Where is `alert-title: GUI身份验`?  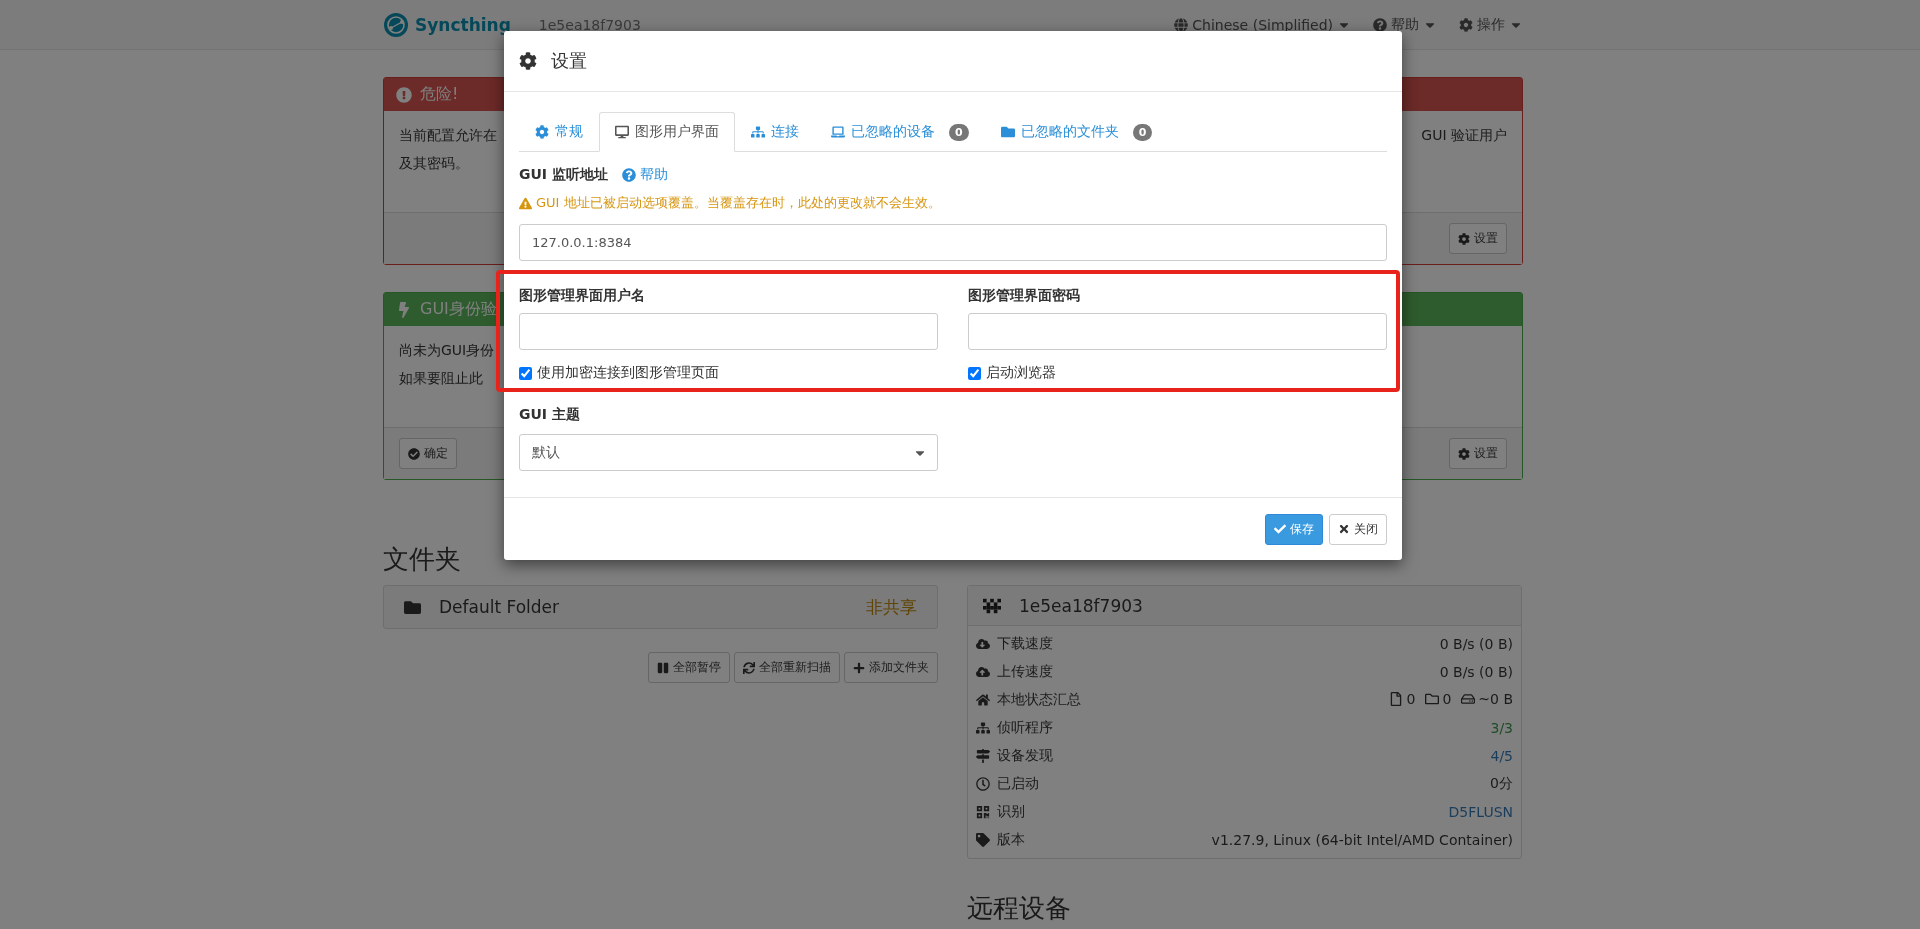 alert-title: GUI身份验 is located at coordinates (458, 309).